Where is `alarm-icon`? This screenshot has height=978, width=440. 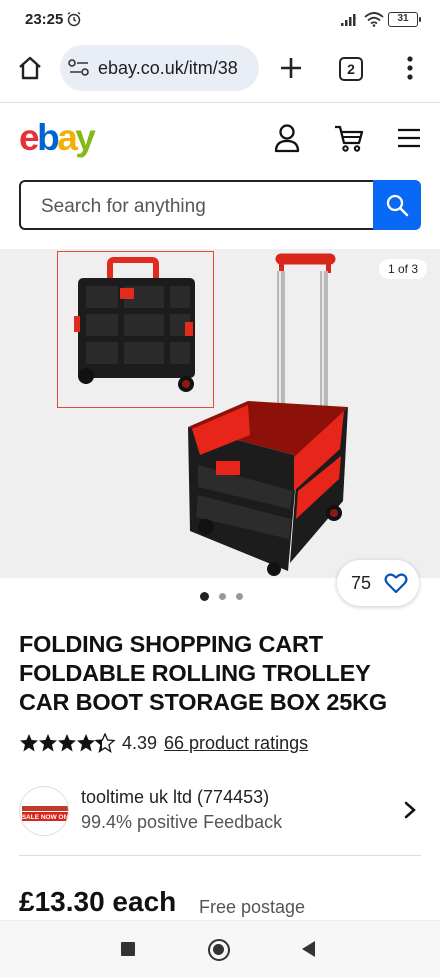
alarm-icon is located at coordinates (74, 19).